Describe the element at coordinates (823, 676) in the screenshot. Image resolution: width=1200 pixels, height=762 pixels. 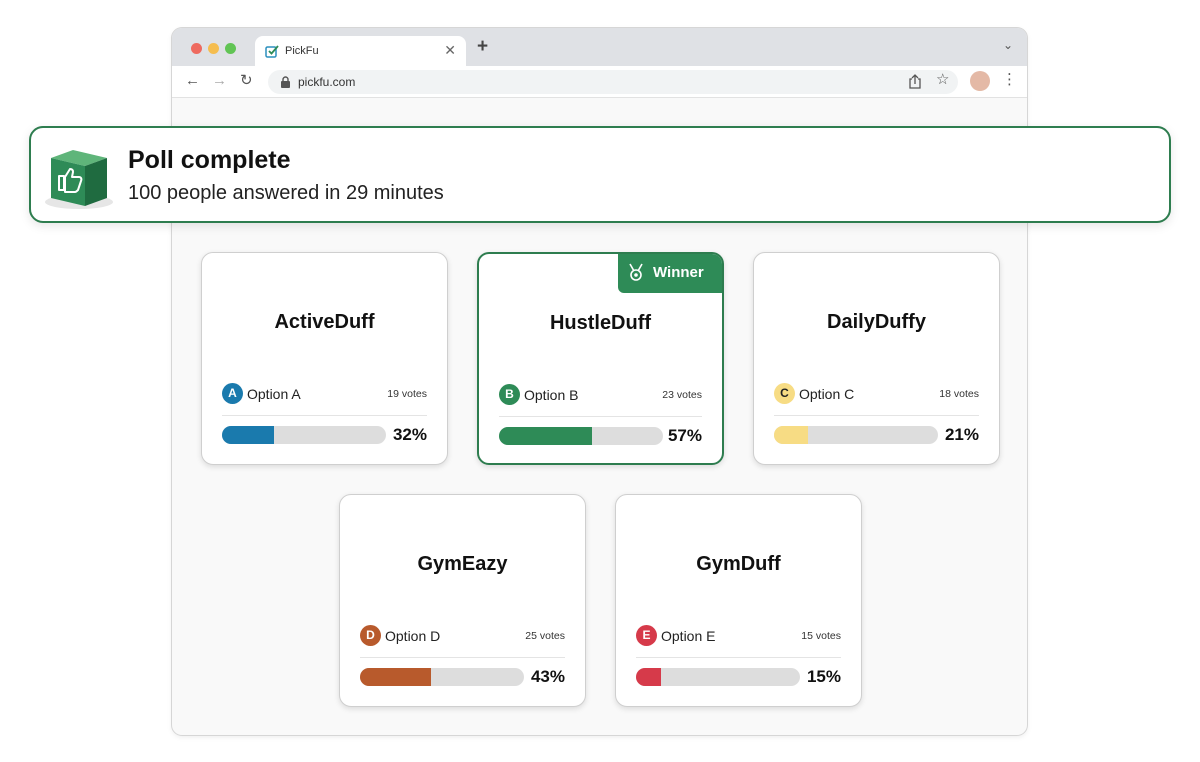
I see `result-percent: 15%` at that location.